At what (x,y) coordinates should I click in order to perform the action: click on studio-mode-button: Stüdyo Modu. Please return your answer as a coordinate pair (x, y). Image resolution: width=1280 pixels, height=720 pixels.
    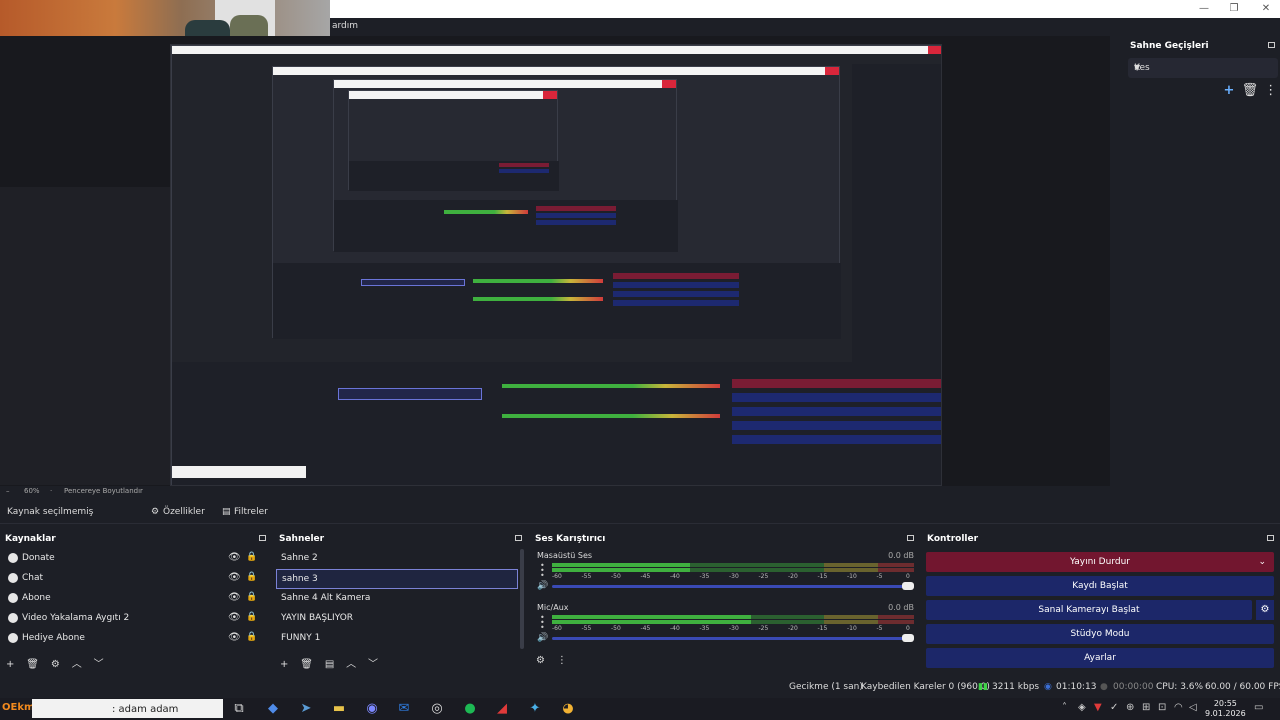
    Looking at the image, I should click on (1100, 634).